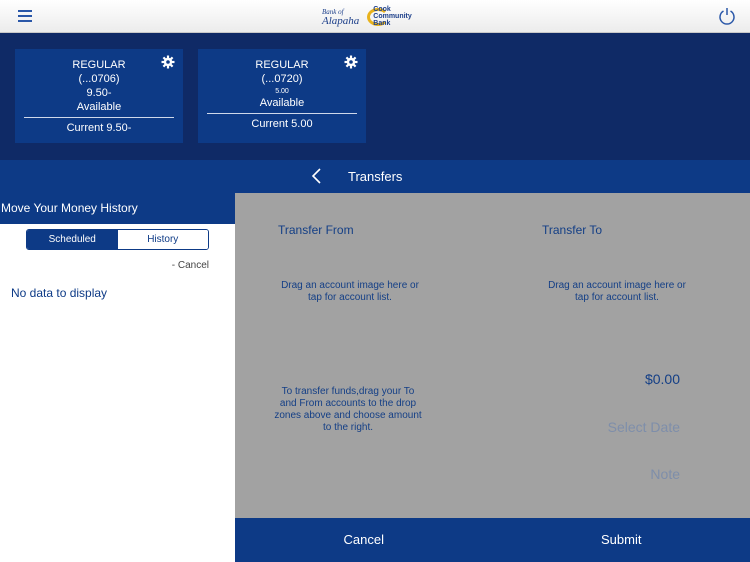 This screenshot has width=750, height=562. I want to click on history-panel-title: Move Your Money History, so click(117, 208).